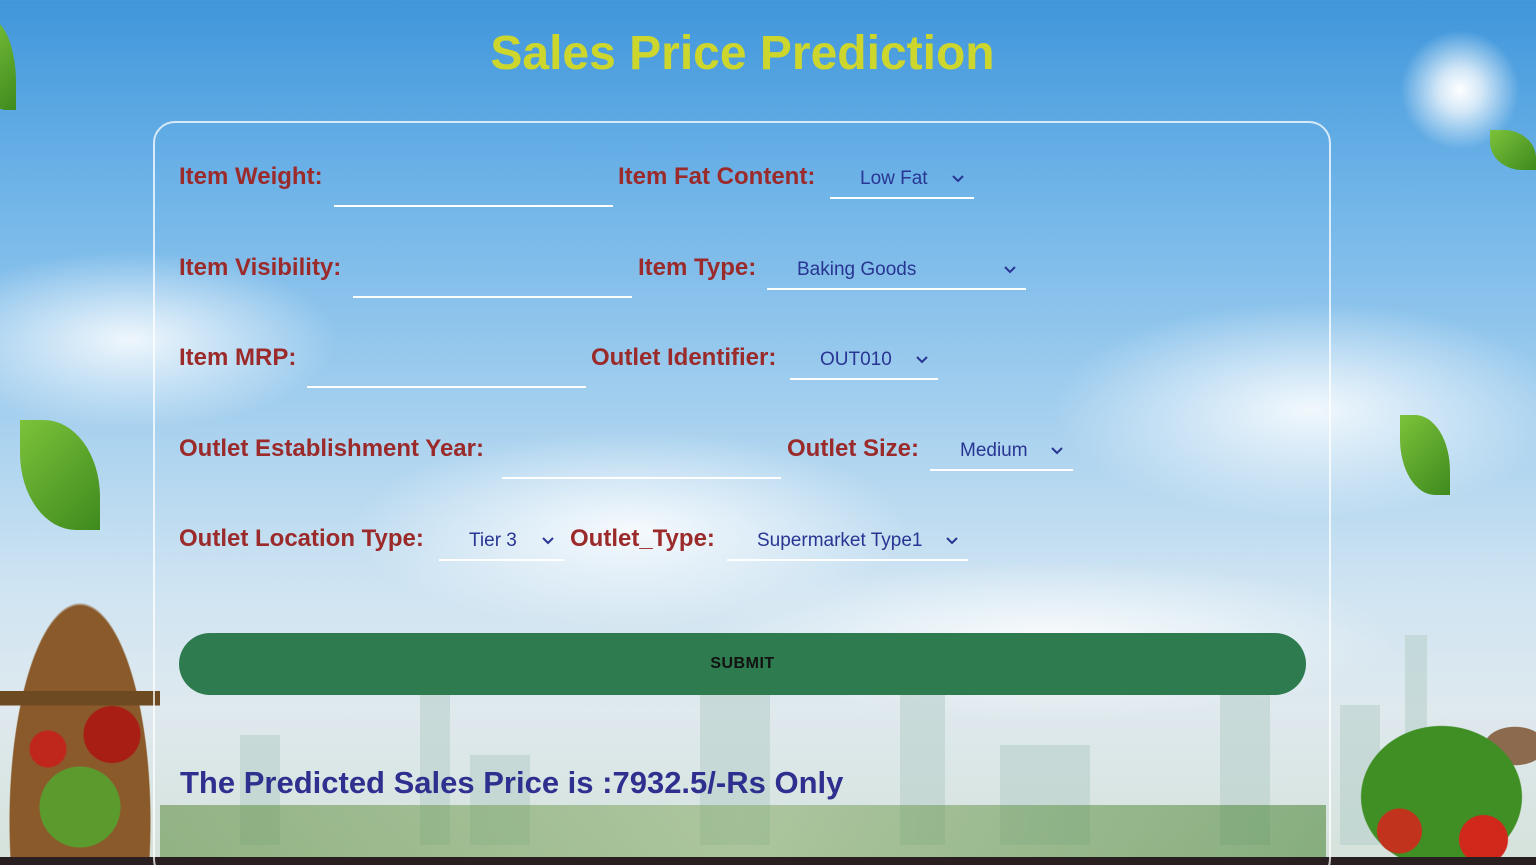 Image resolution: width=1536 pixels, height=865 pixels. I want to click on item-mrp-label: Item MRP:, so click(238, 357).